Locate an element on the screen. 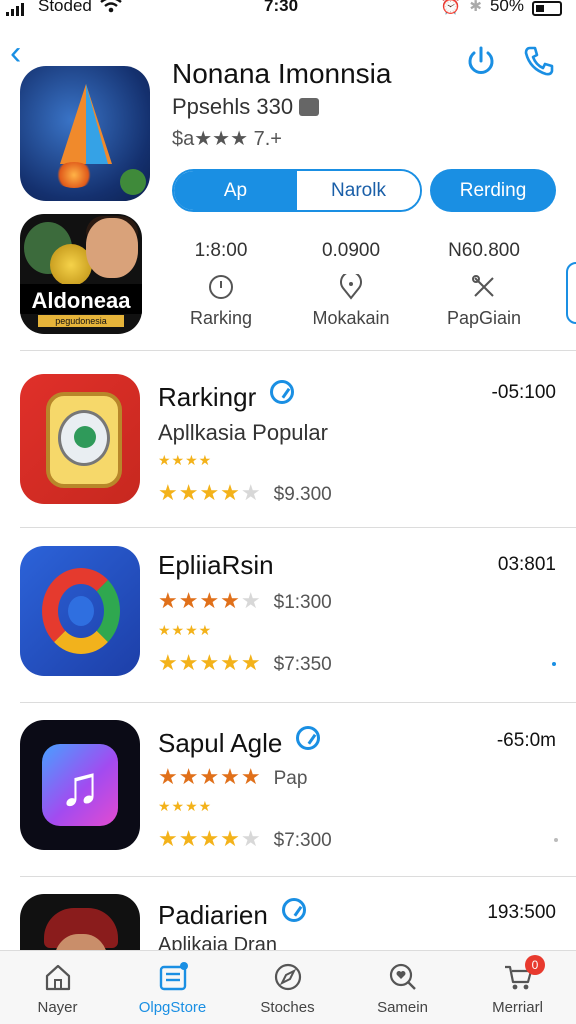  battery-percent: 50% is located at coordinates (506, 7).